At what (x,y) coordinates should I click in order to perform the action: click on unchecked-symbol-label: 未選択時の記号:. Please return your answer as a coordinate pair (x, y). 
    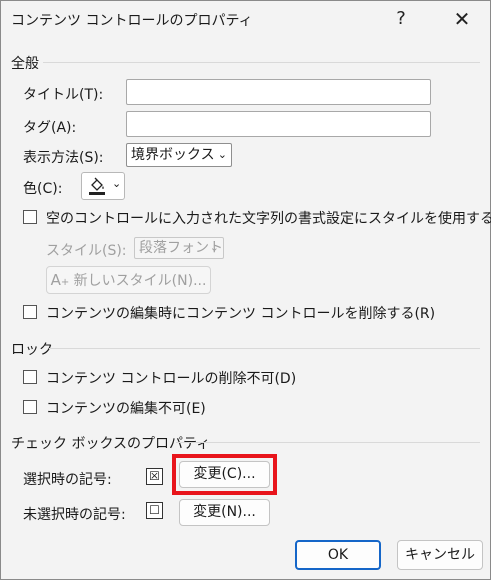
    Looking at the image, I should click on (74, 515).